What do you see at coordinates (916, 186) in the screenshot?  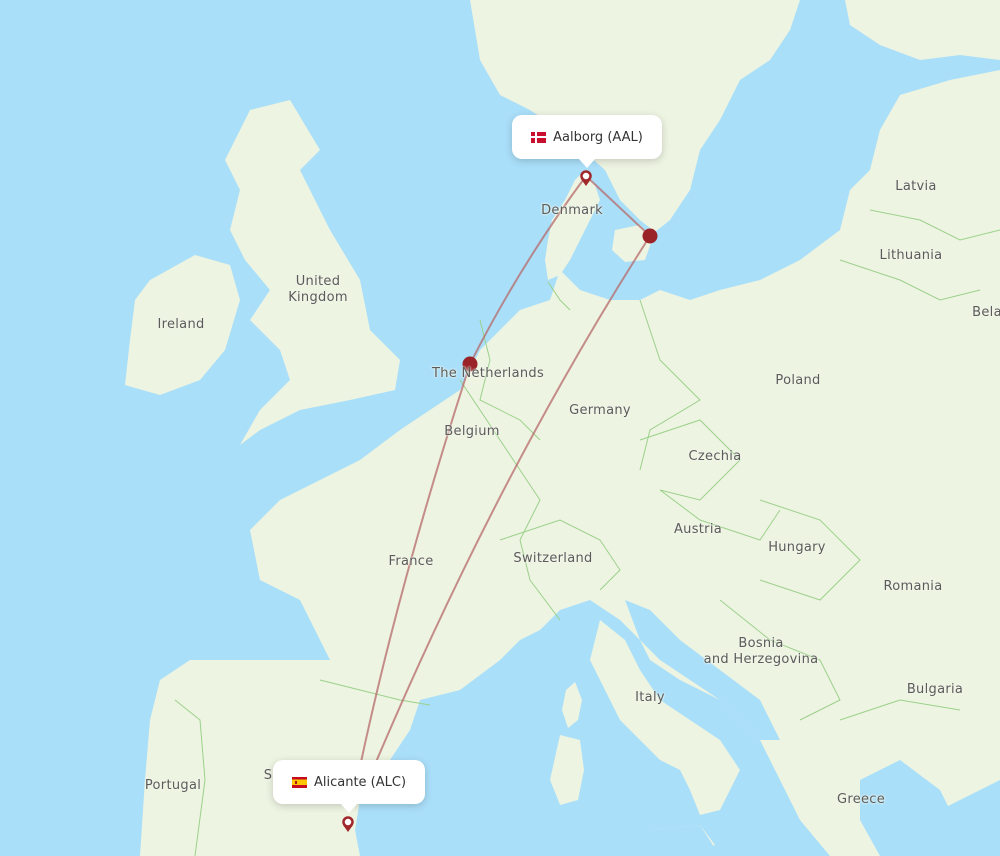 I see `country-label-latvia: Latvia` at bounding box center [916, 186].